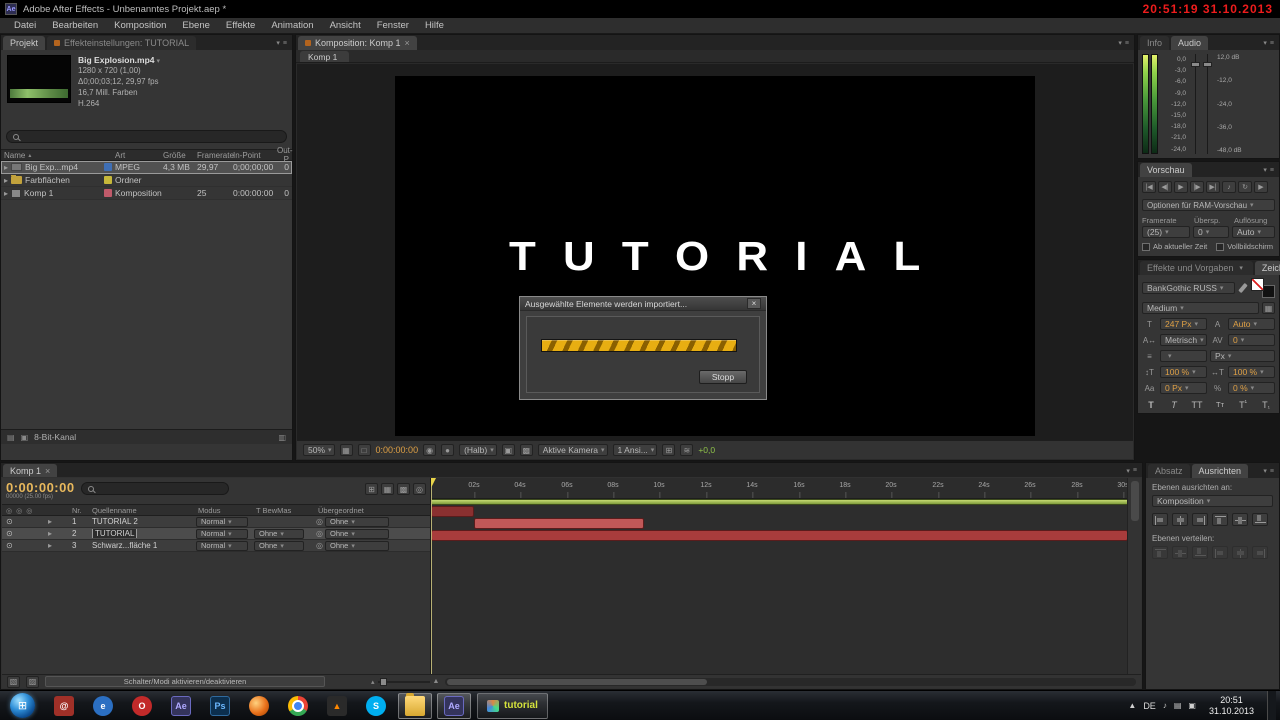 The image size is (1280, 720). Describe the element at coordinates (419, 489) in the screenshot. I see `motion-blur-icon: ◎` at that location.